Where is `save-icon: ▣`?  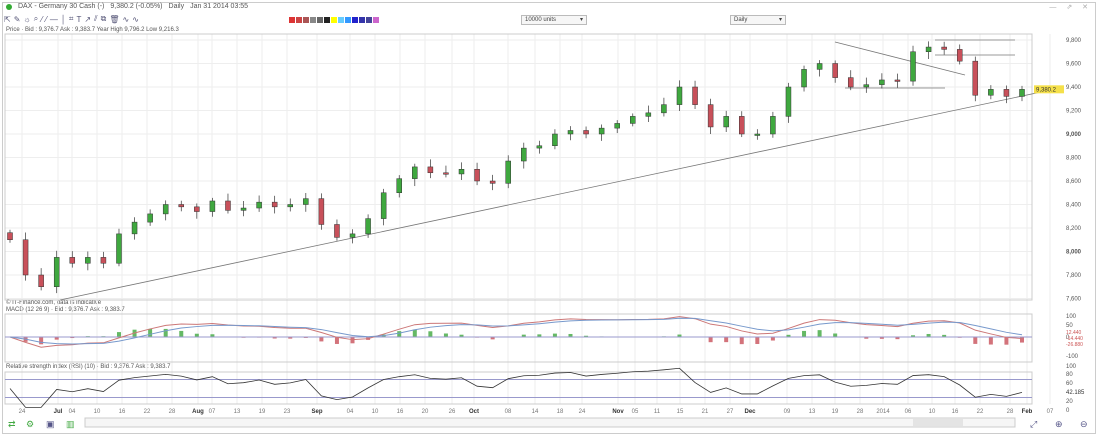
save-icon: ▣ is located at coordinates (50, 424).